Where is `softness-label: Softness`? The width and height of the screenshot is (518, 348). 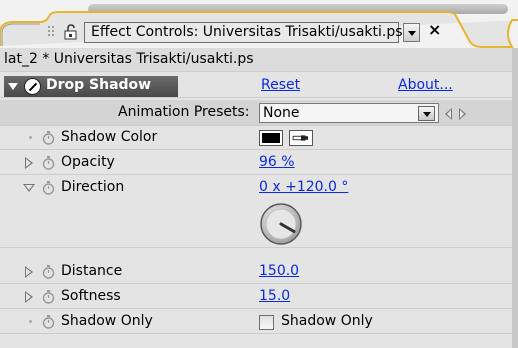 softness-label: Softness is located at coordinates (91, 296).